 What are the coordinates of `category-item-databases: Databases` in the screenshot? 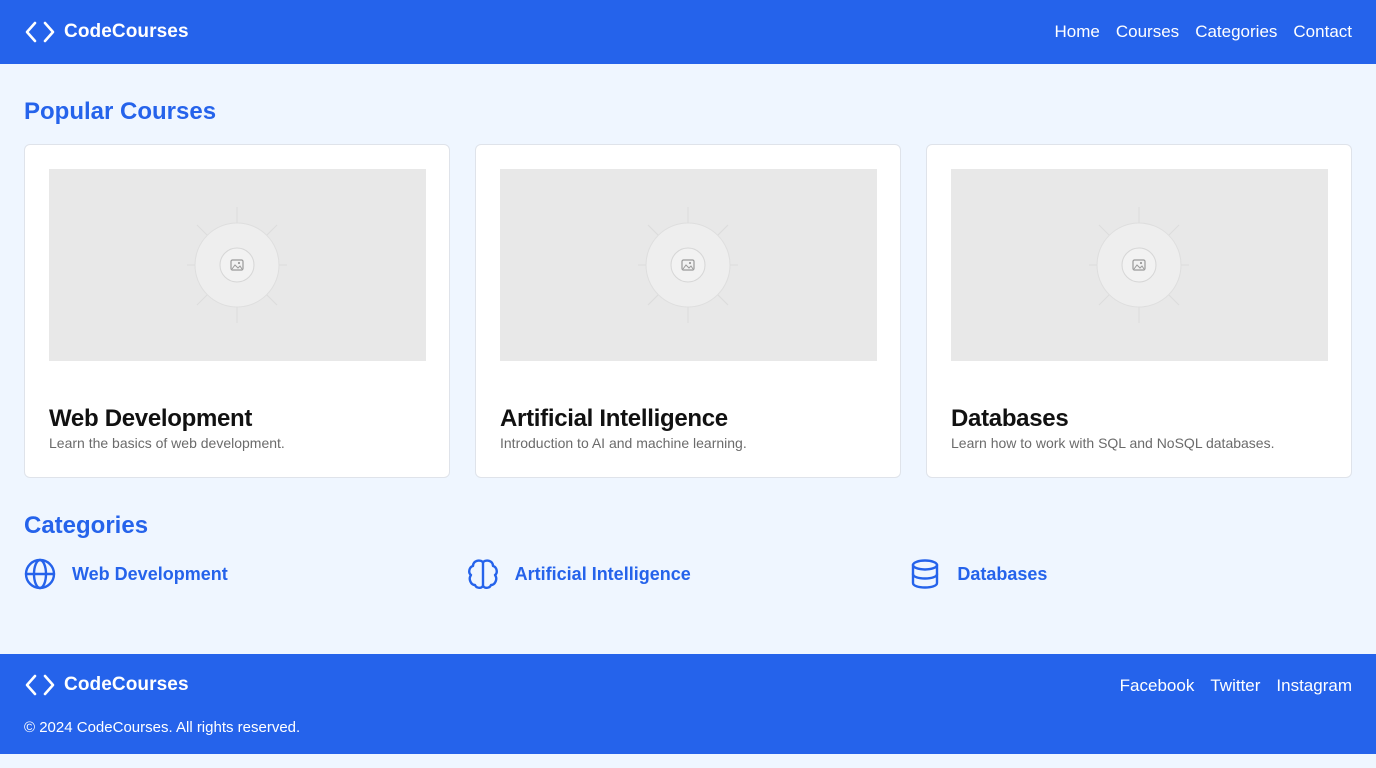 It's located at (1130, 574).